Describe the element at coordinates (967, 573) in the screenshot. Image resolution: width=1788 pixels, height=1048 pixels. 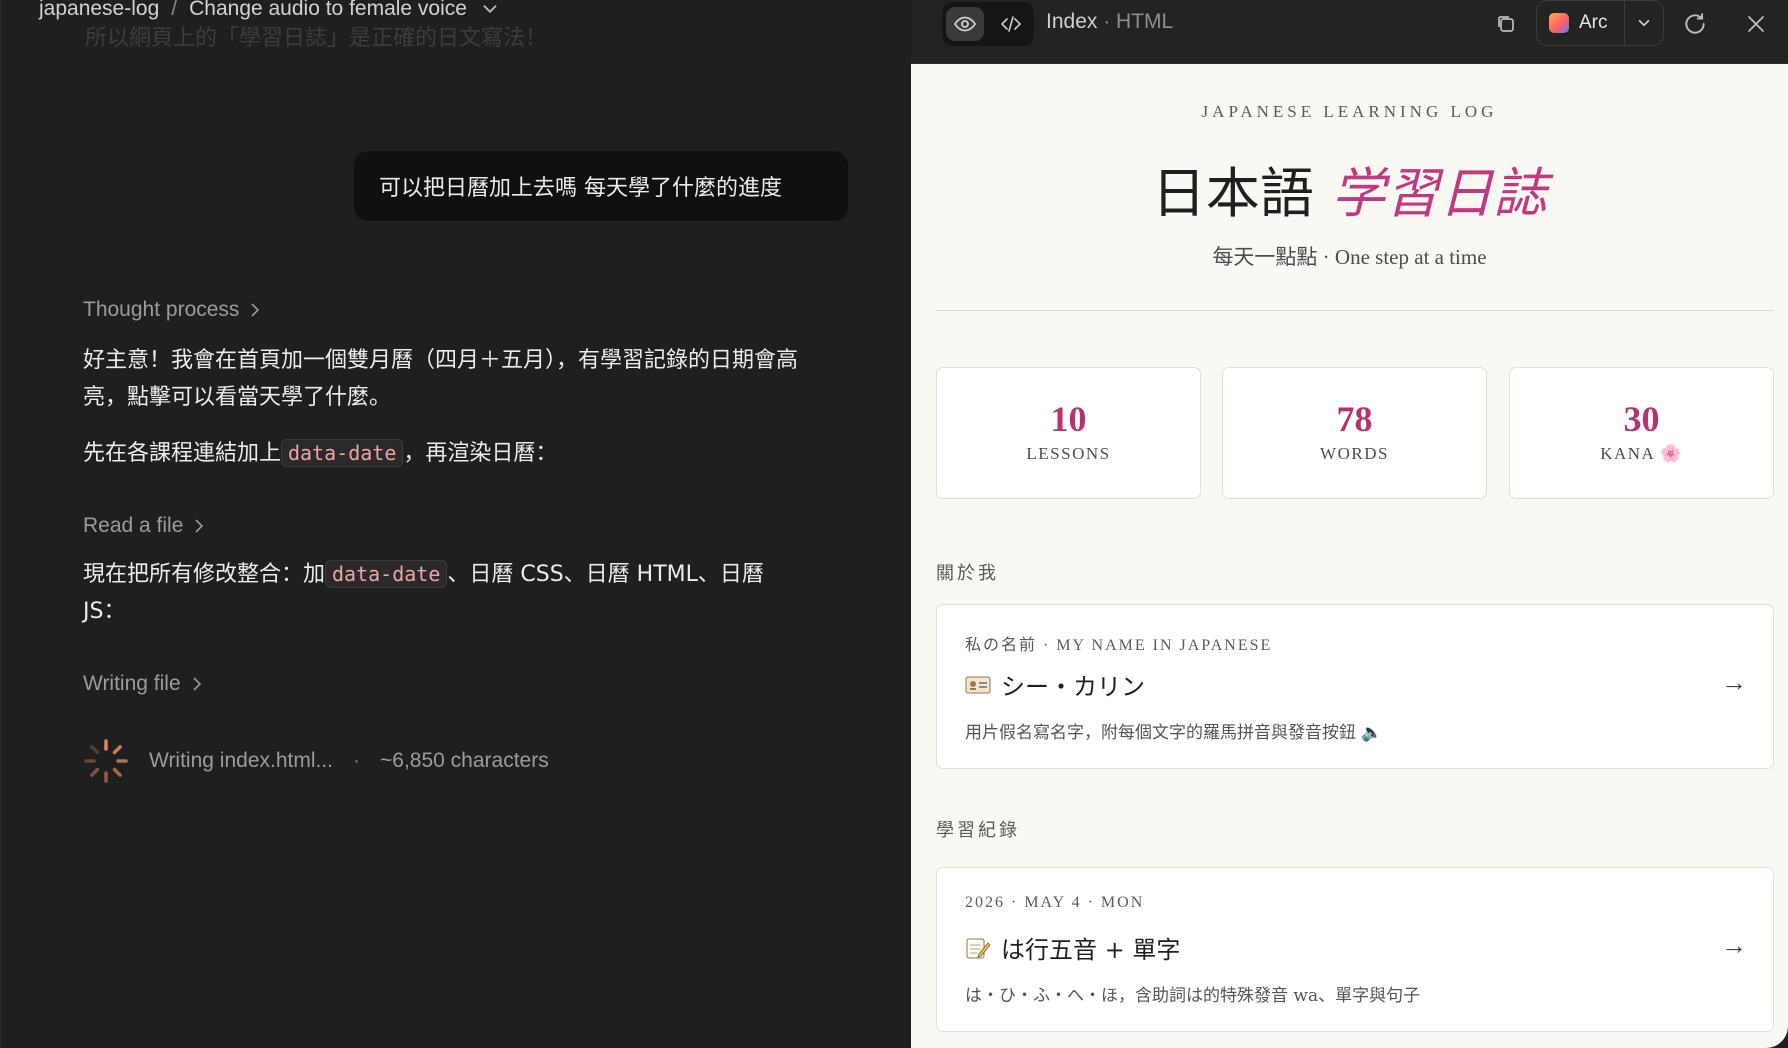
I see `about-section-heading: 關於我` at that location.